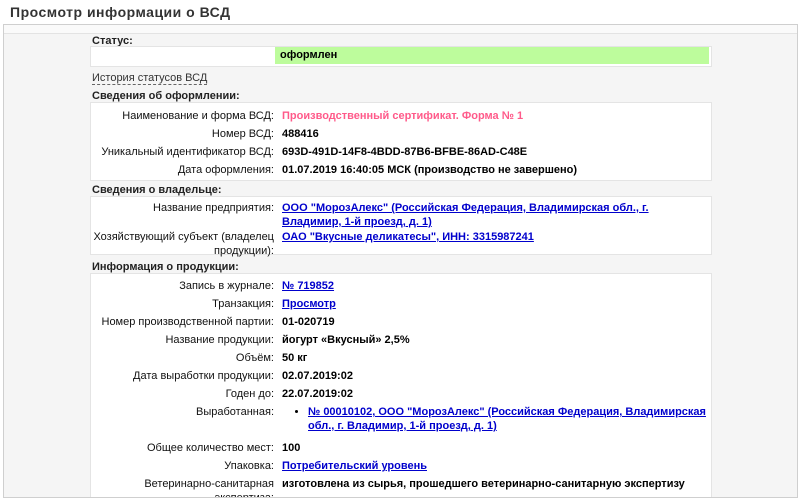 This screenshot has height=498, width=800. Describe the element at coordinates (295, 358) in the screenshot. I see `volume-value: 50 кг` at that location.